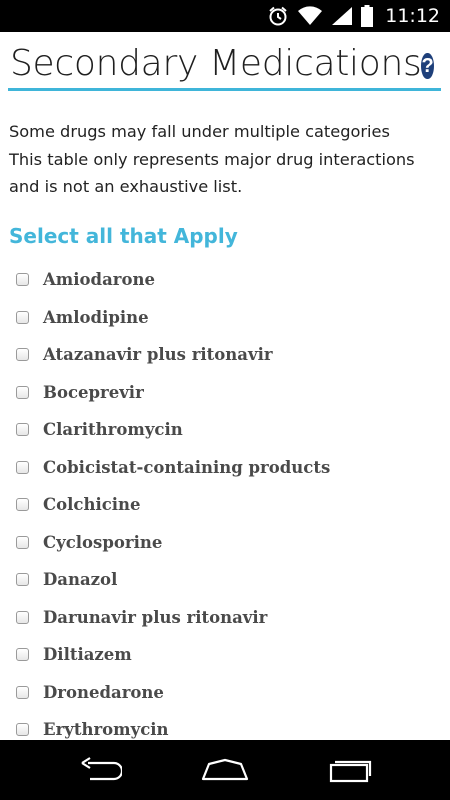 The height and width of the screenshot is (800, 450). I want to click on navigation-bar, so click(225, 770).